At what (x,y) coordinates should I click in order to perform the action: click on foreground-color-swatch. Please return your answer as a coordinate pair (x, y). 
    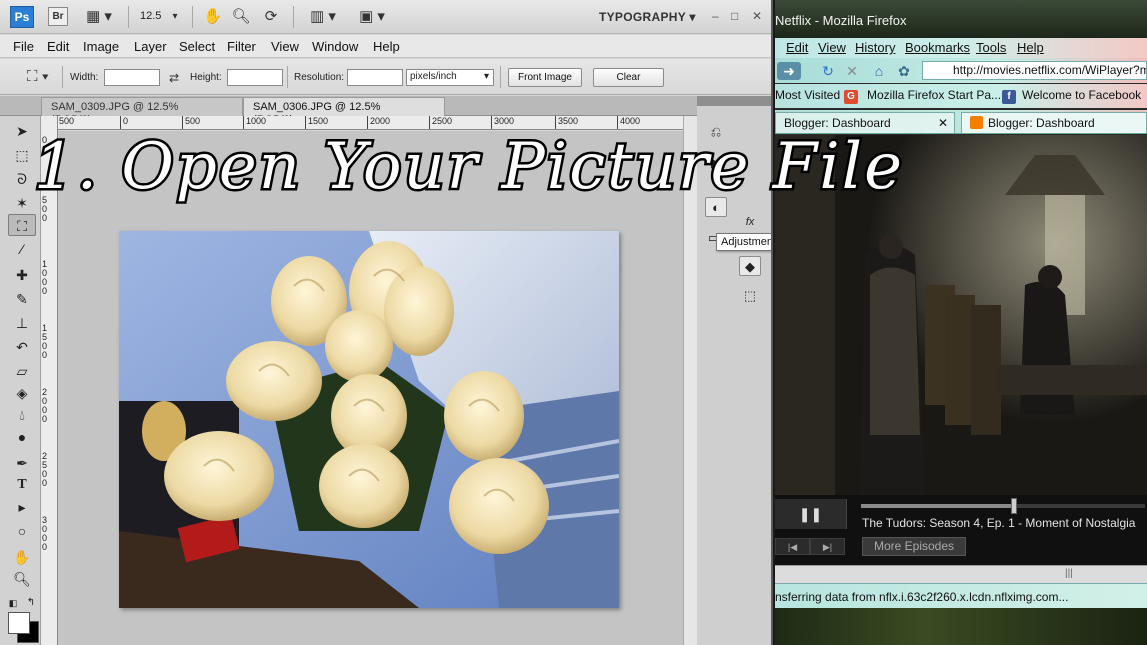
    Looking at the image, I should click on (19, 623).